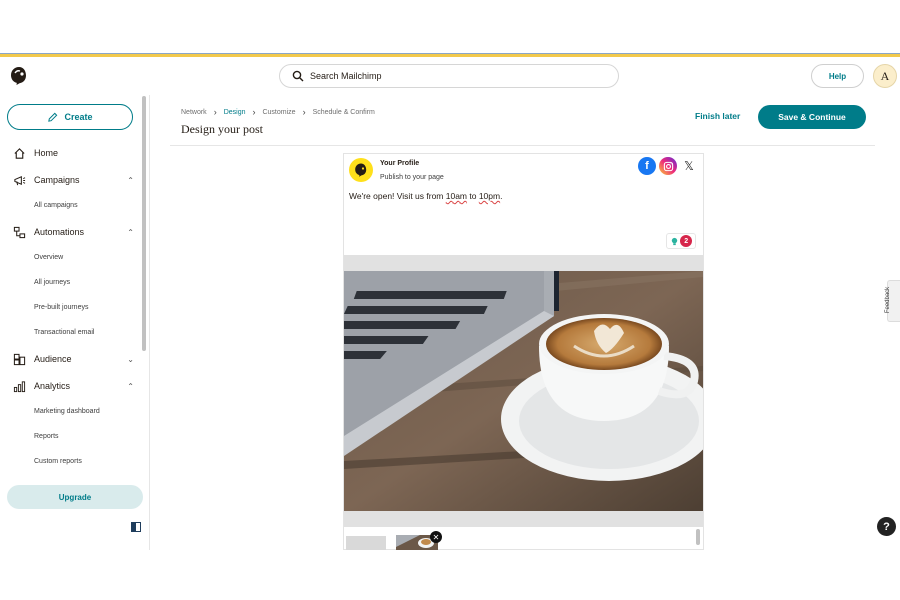 This screenshot has height=600, width=900. What do you see at coordinates (523, 519) in the screenshot?
I see `image-frame-bottom` at bounding box center [523, 519].